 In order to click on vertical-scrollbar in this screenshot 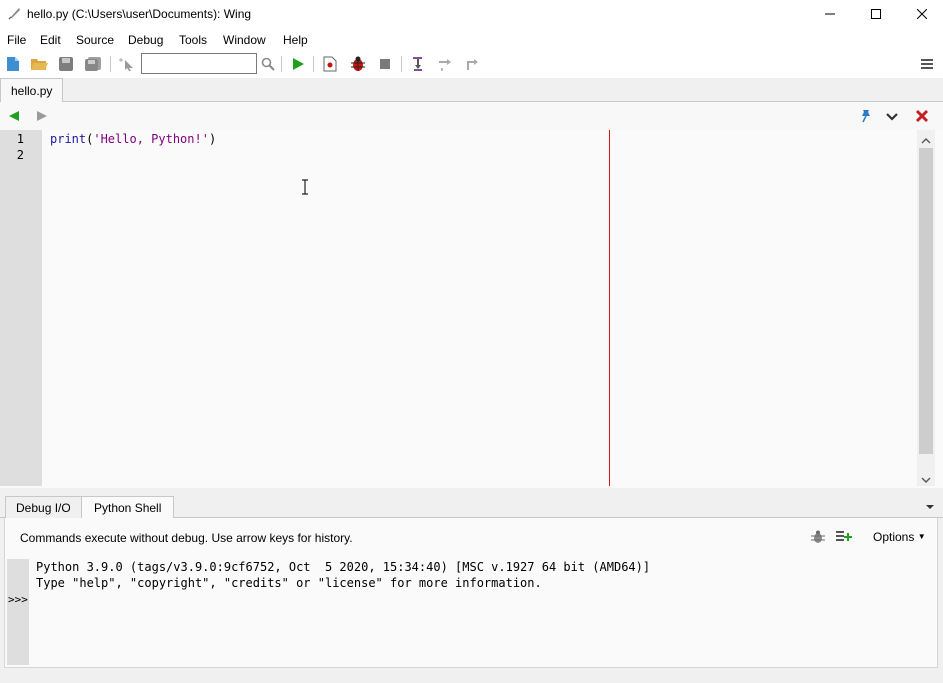, I will do `click(926, 308)`.